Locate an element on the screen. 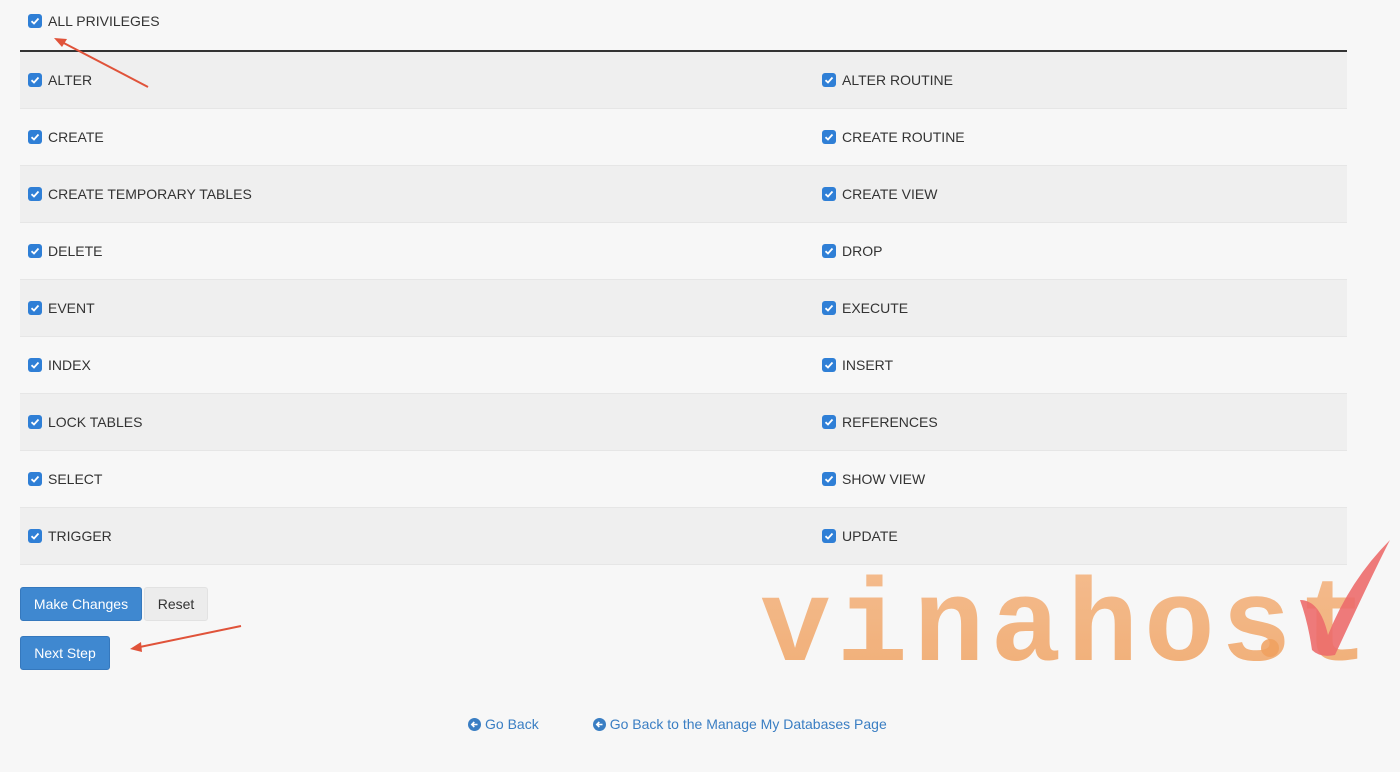  privilege-label: CREATE ROUTINE is located at coordinates (903, 137).